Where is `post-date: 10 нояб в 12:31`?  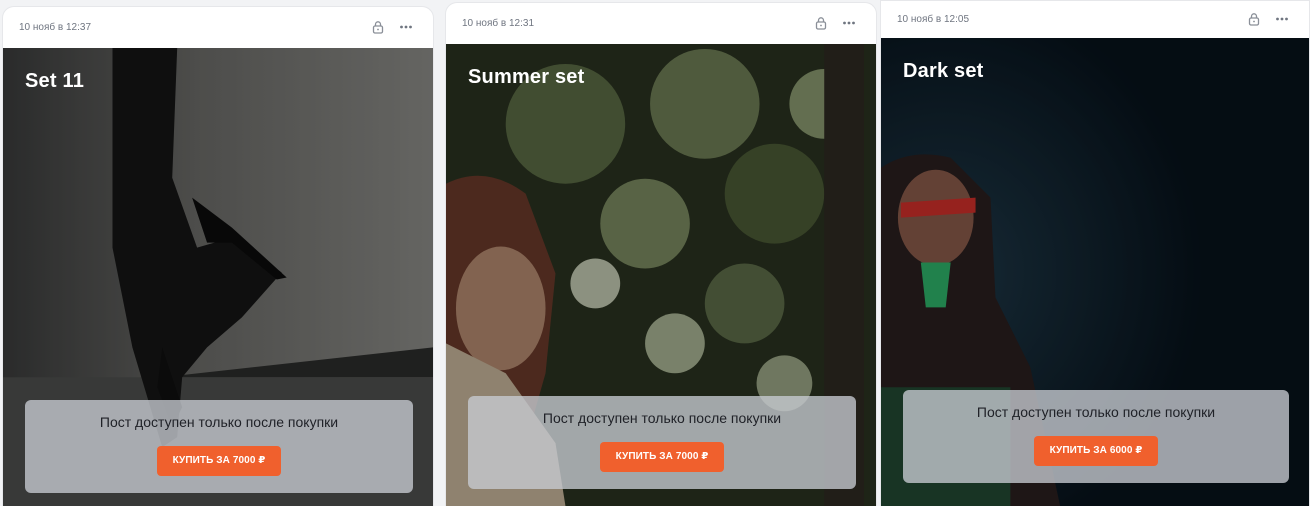
post-date: 10 нояб в 12:31 is located at coordinates (498, 23).